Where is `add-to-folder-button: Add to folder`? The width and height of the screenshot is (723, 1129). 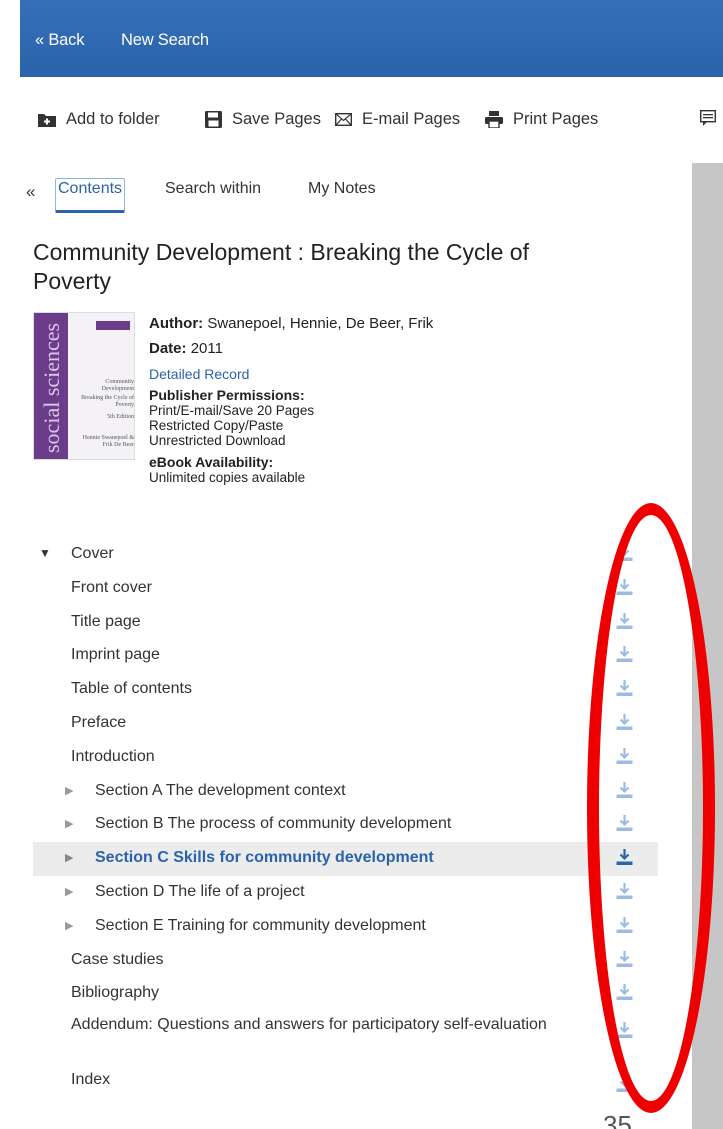
add-to-folder-button: Add to folder is located at coordinates (99, 119).